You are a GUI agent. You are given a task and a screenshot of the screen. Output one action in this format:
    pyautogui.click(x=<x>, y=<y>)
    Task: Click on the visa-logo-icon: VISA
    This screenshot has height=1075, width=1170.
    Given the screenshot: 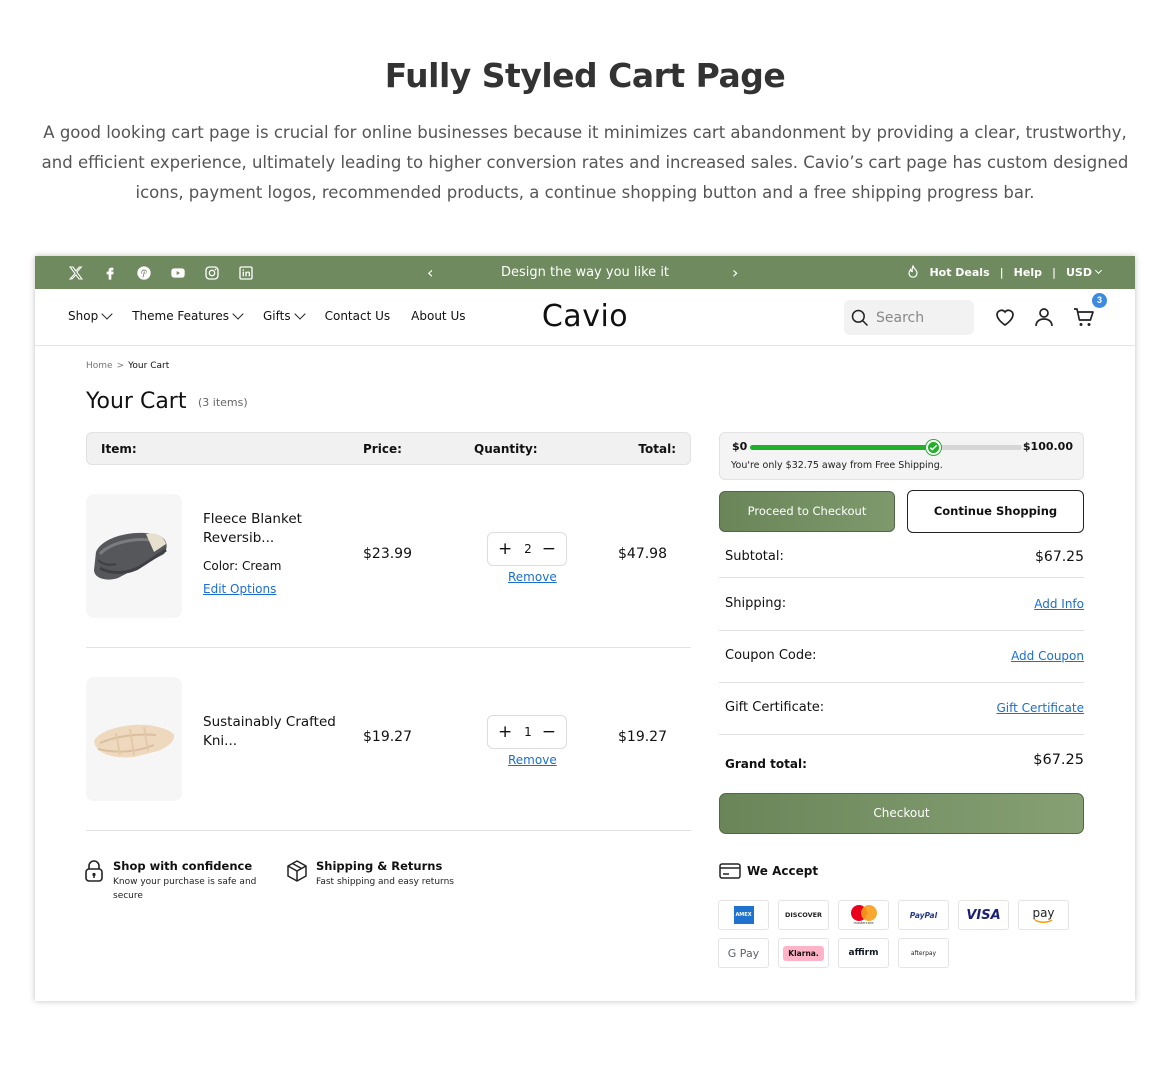 What is the action you would take?
    pyautogui.click(x=983, y=915)
    